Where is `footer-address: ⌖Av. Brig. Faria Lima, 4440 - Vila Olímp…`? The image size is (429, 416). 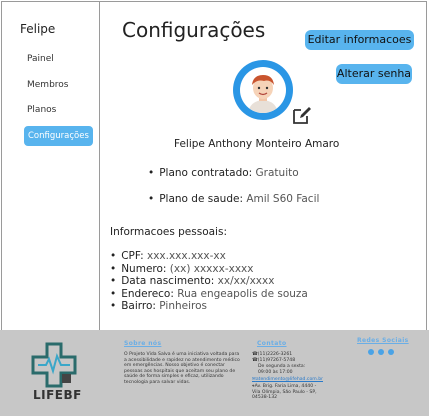
footer-address: ⌖Av. Brig. Faria Lima, 4440 - Vila Olímp… is located at coordinates (284, 392).